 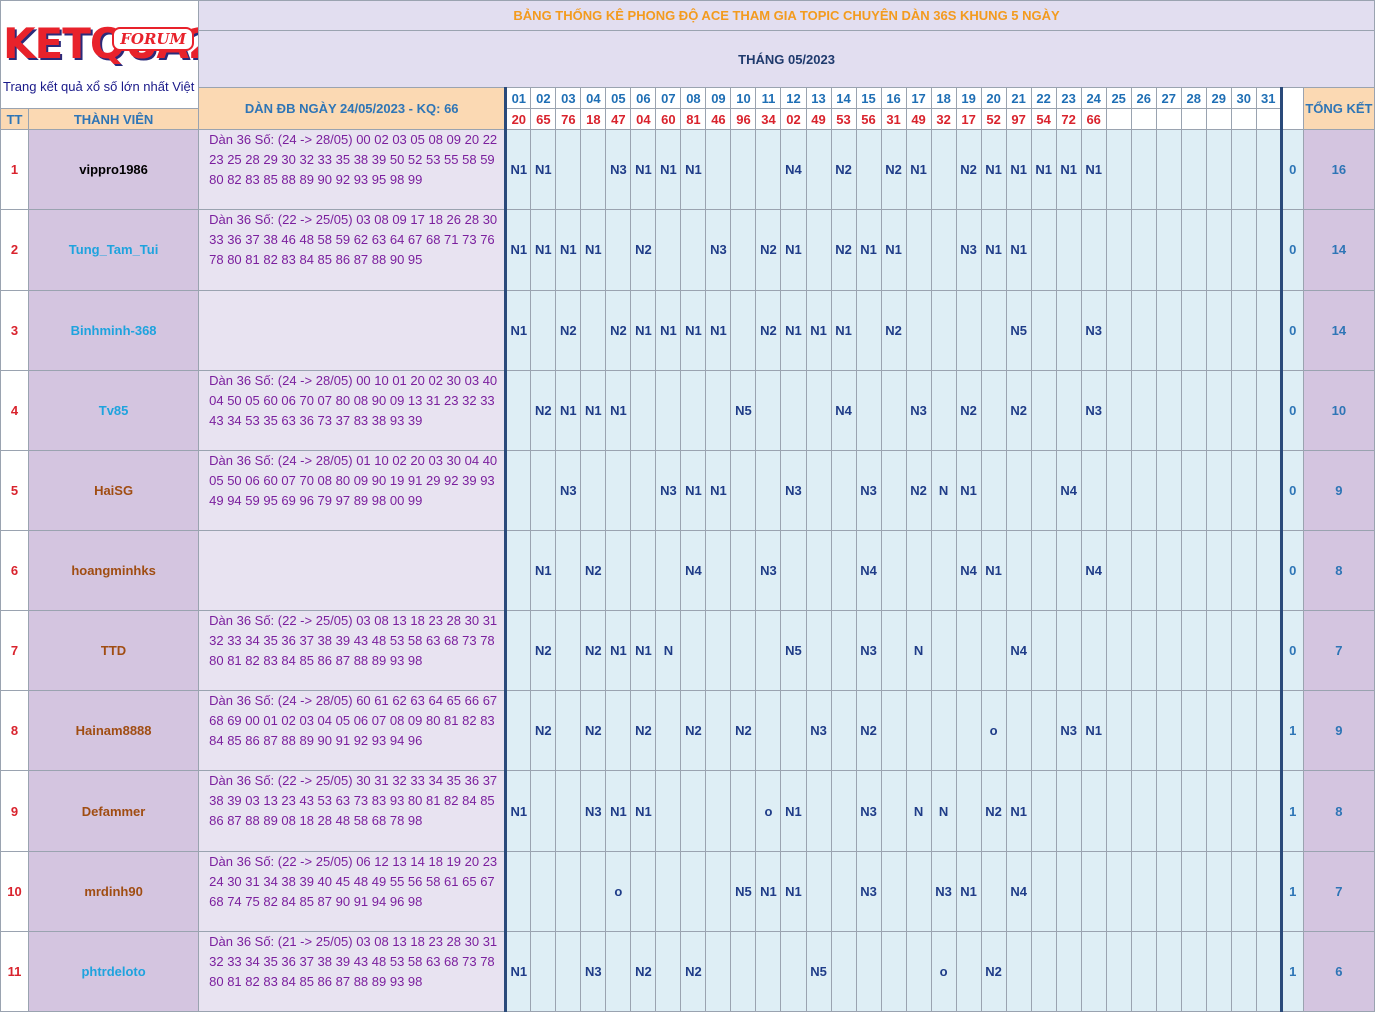 I want to click on result-cell: 60, so click(x=668, y=119).